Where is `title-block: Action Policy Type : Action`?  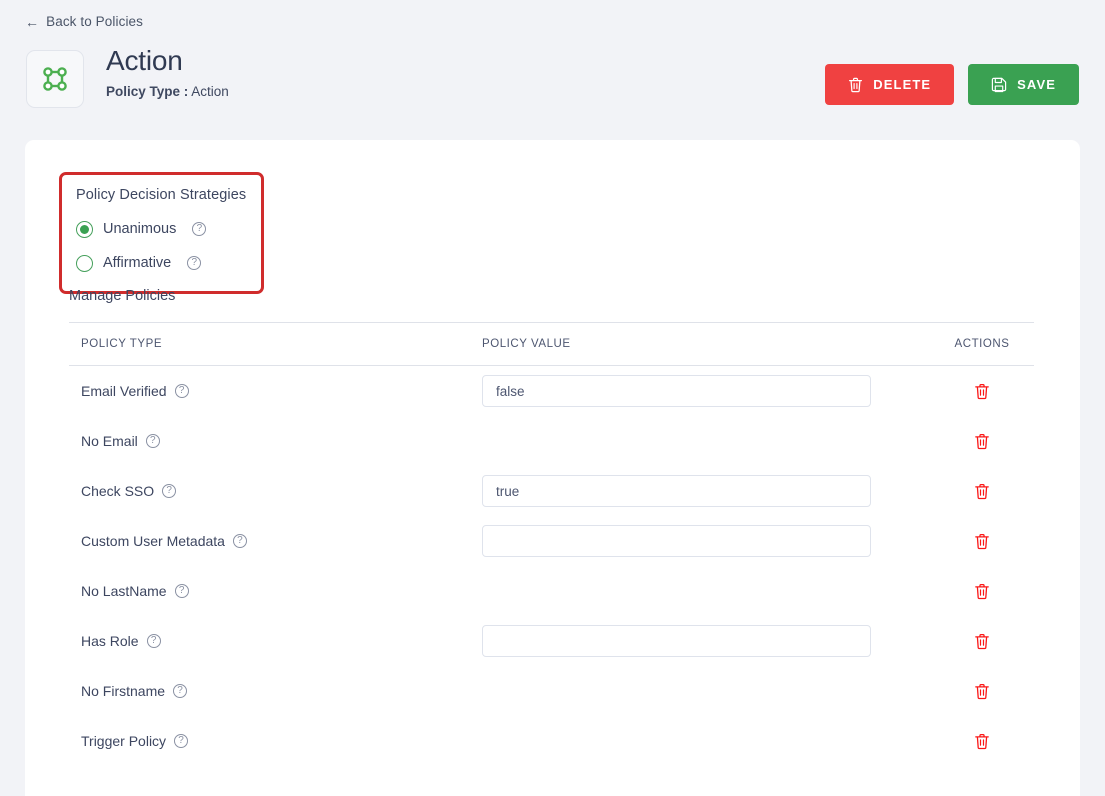 title-block: Action Policy Type : Action is located at coordinates (167, 71).